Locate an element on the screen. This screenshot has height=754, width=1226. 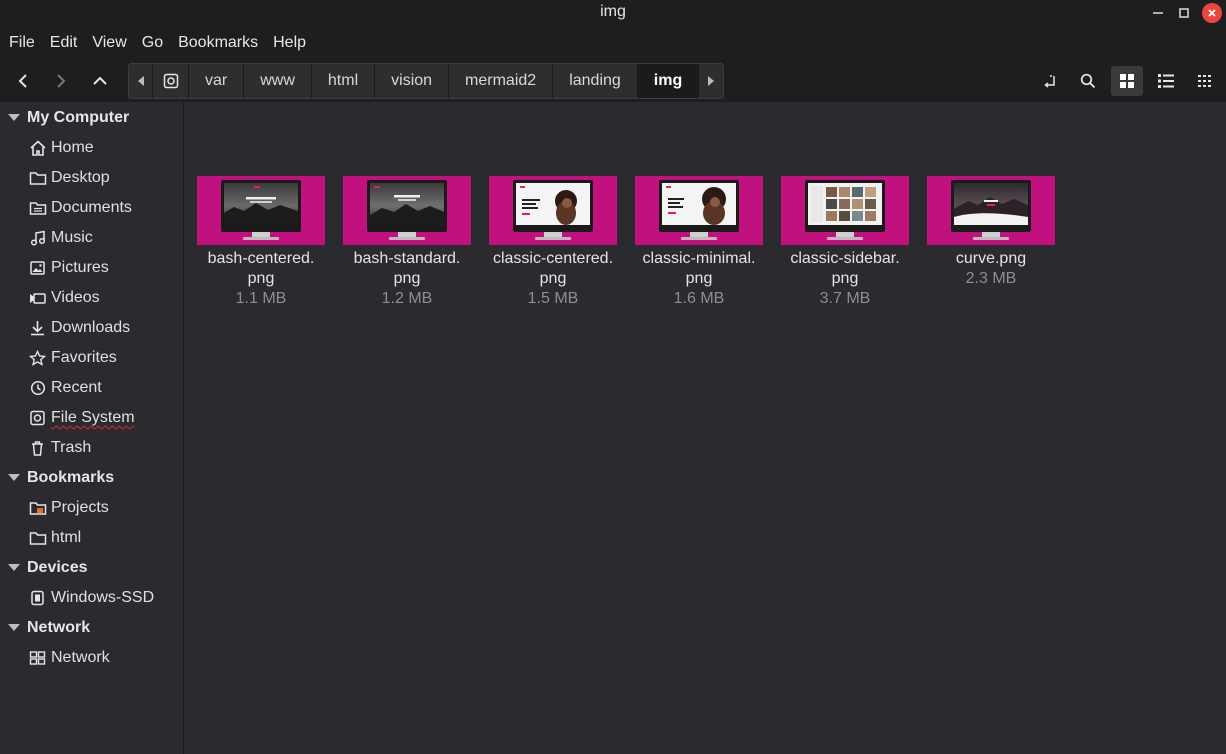
breadcrumb-scroll-right is located at coordinates (711, 81).